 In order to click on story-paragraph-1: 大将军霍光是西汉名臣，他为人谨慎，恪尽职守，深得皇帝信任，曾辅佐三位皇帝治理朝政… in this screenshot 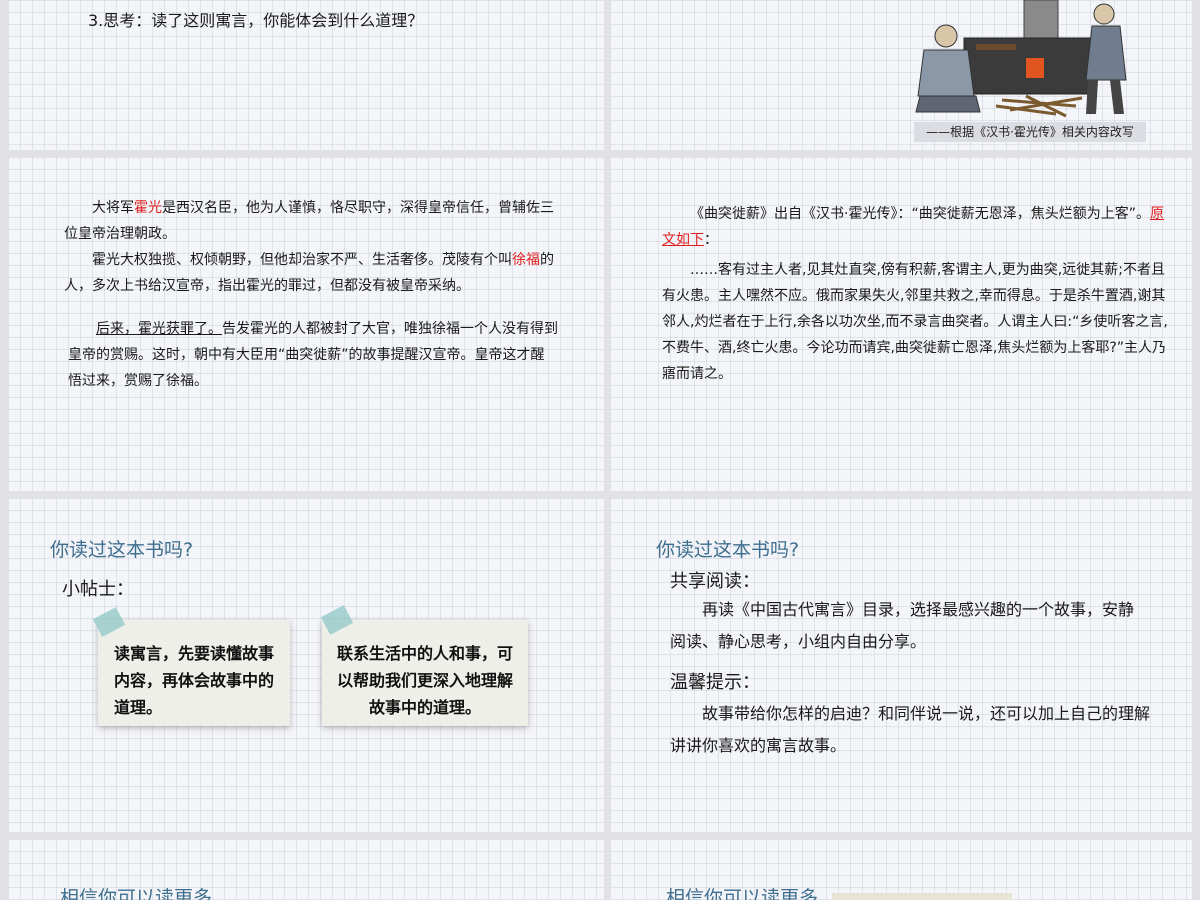, I will do `click(309, 221)`.